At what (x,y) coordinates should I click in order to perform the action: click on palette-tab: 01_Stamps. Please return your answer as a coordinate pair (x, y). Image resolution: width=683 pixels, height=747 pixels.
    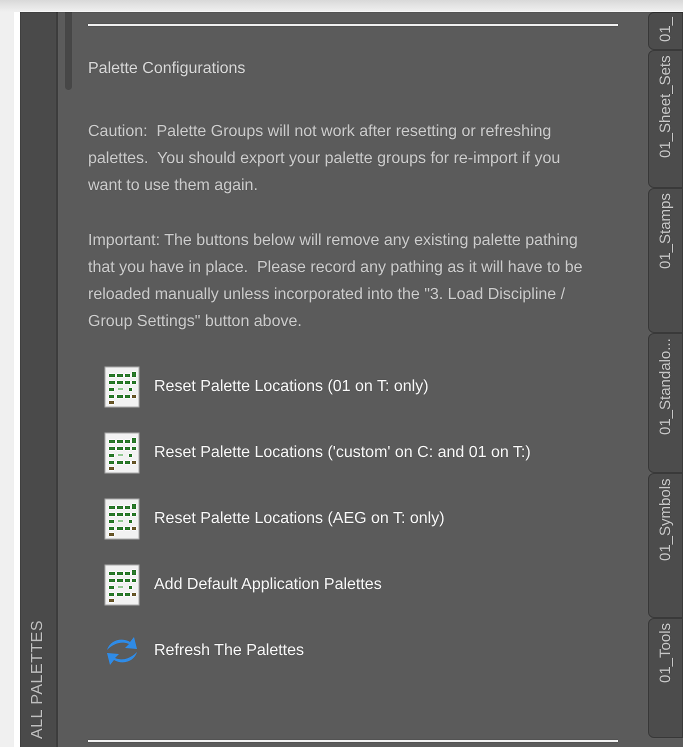
    Looking at the image, I should click on (665, 260).